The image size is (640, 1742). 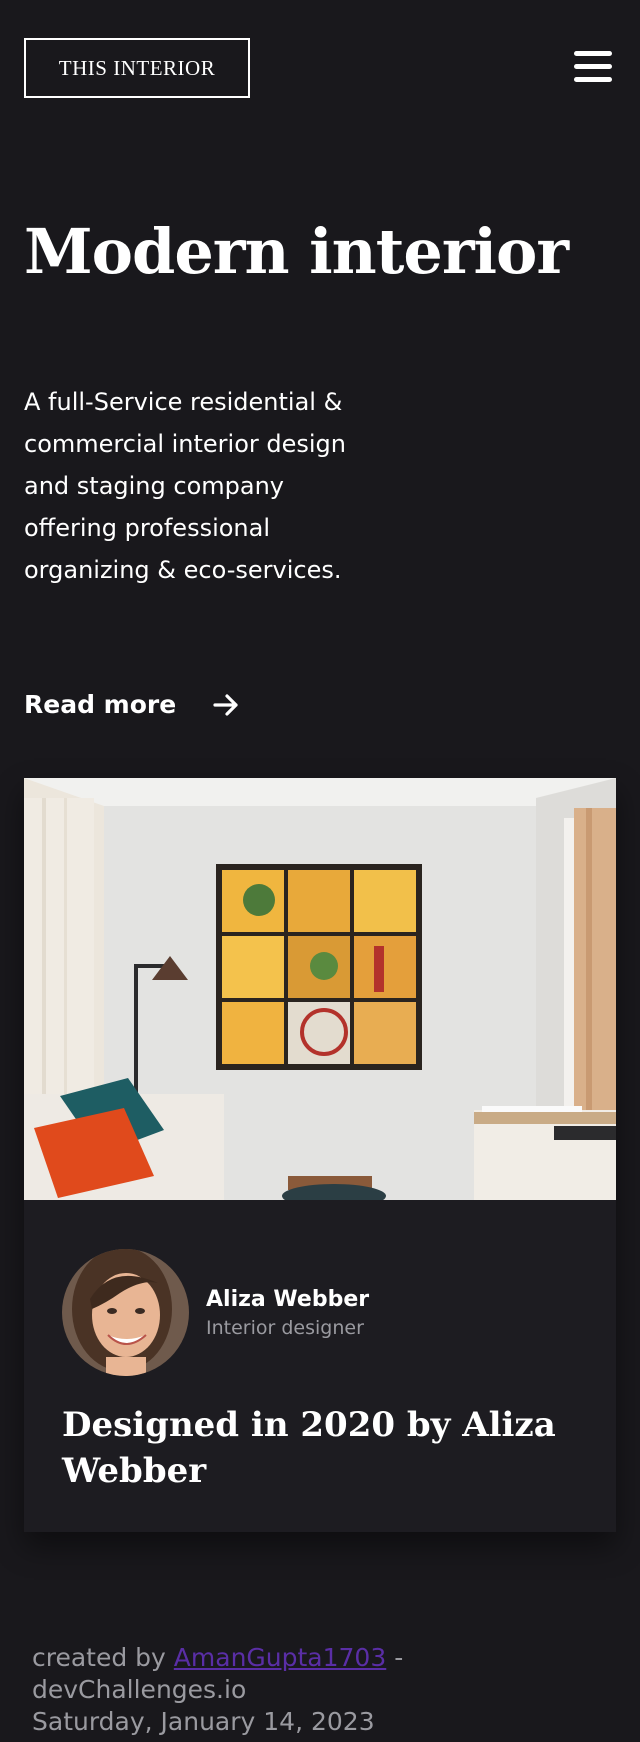 I want to click on footer-site: devChallenges.io, so click(x=139, y=1689).